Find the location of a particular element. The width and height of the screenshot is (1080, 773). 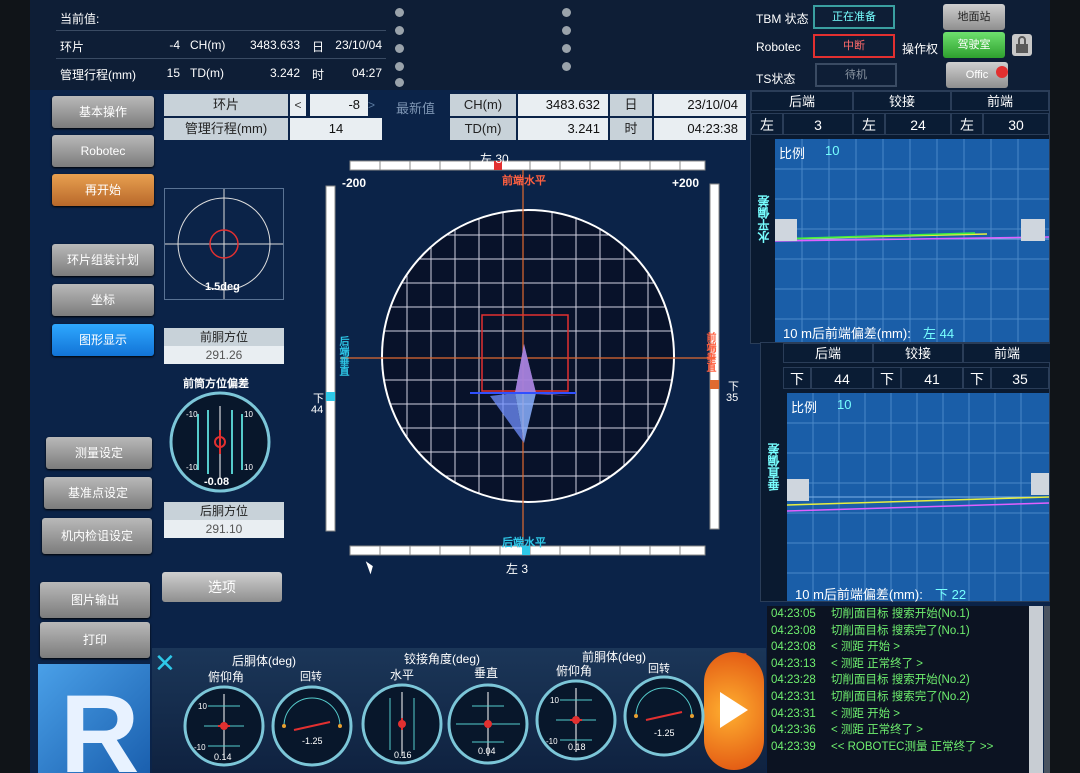

right-down-value: 35 is located at coordinates (732, 398).